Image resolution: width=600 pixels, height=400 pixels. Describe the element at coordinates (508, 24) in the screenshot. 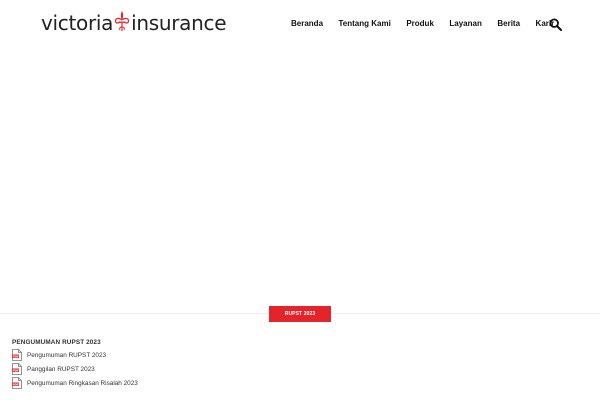

I see `nav-item-berita: Berita` at that location.